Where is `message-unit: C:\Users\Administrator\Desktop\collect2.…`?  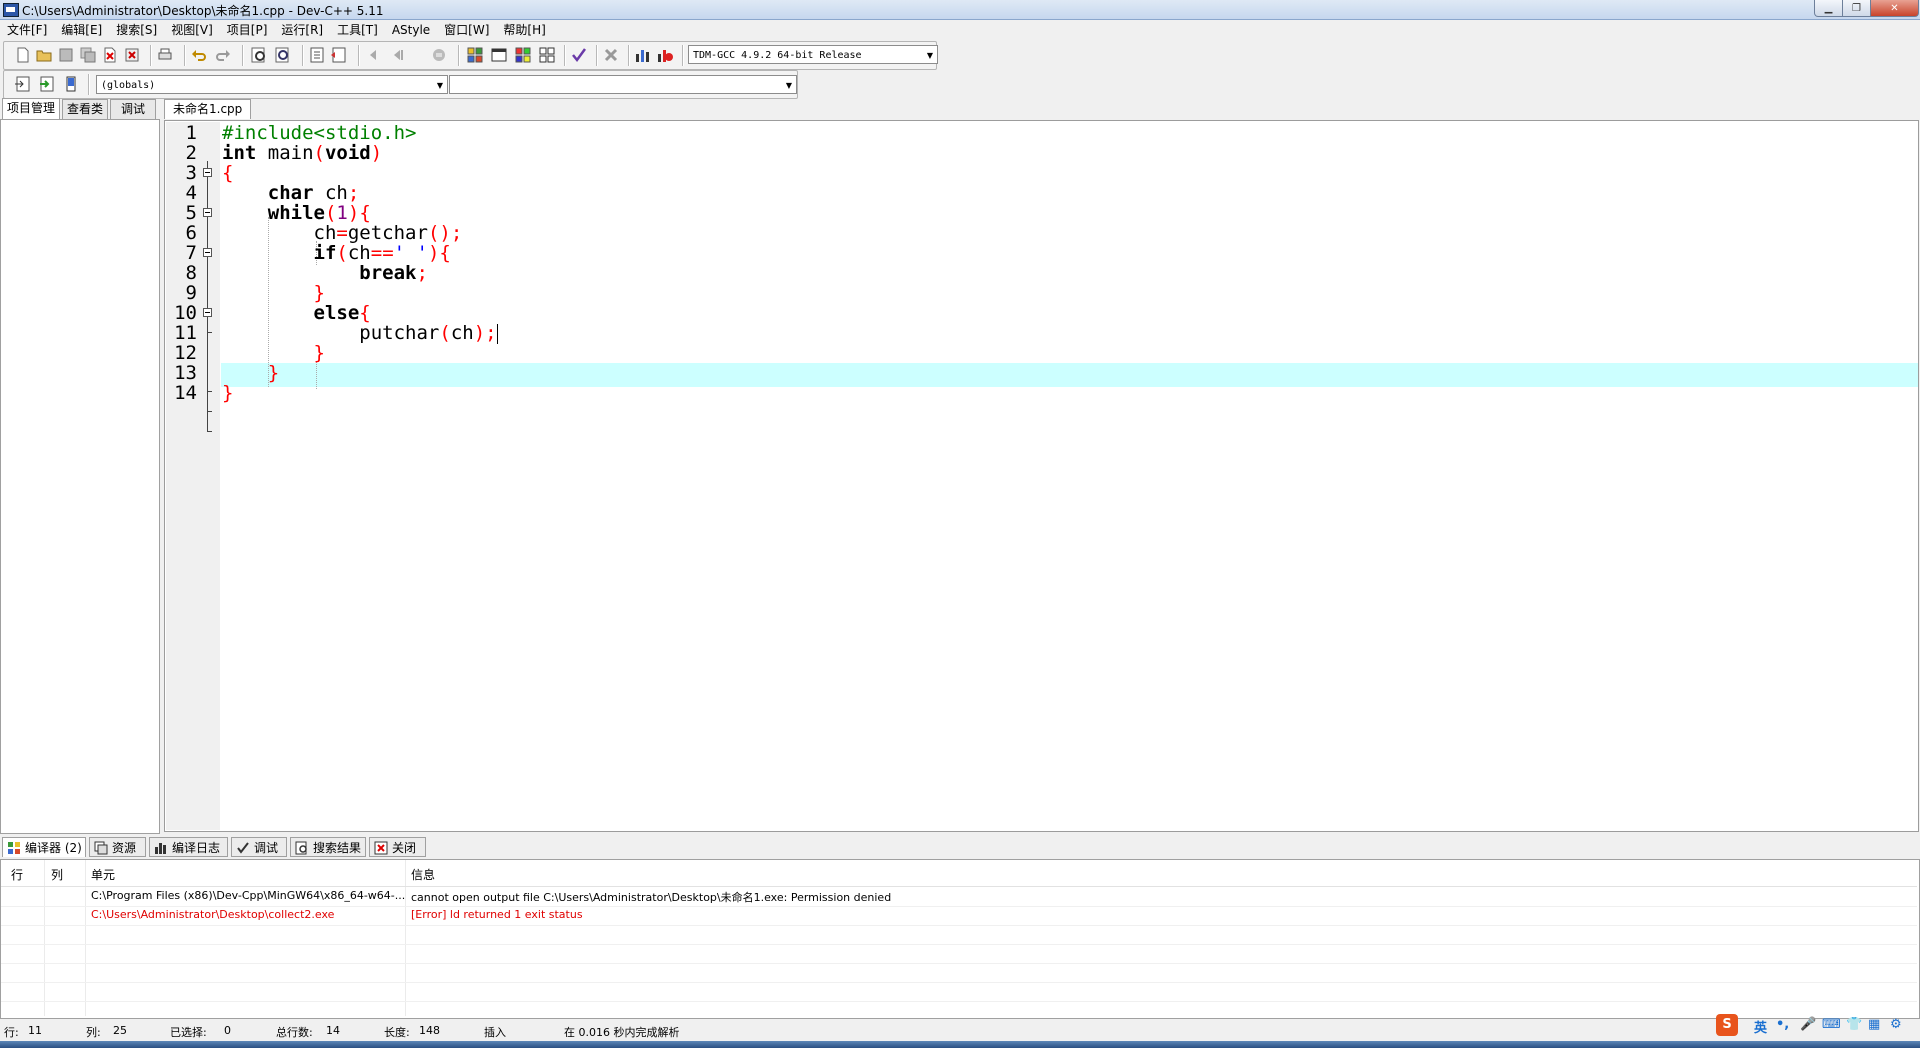
message-unit: C:\Users\Administrator\Desktop\collect2.… is located at coordinates (213, 914).